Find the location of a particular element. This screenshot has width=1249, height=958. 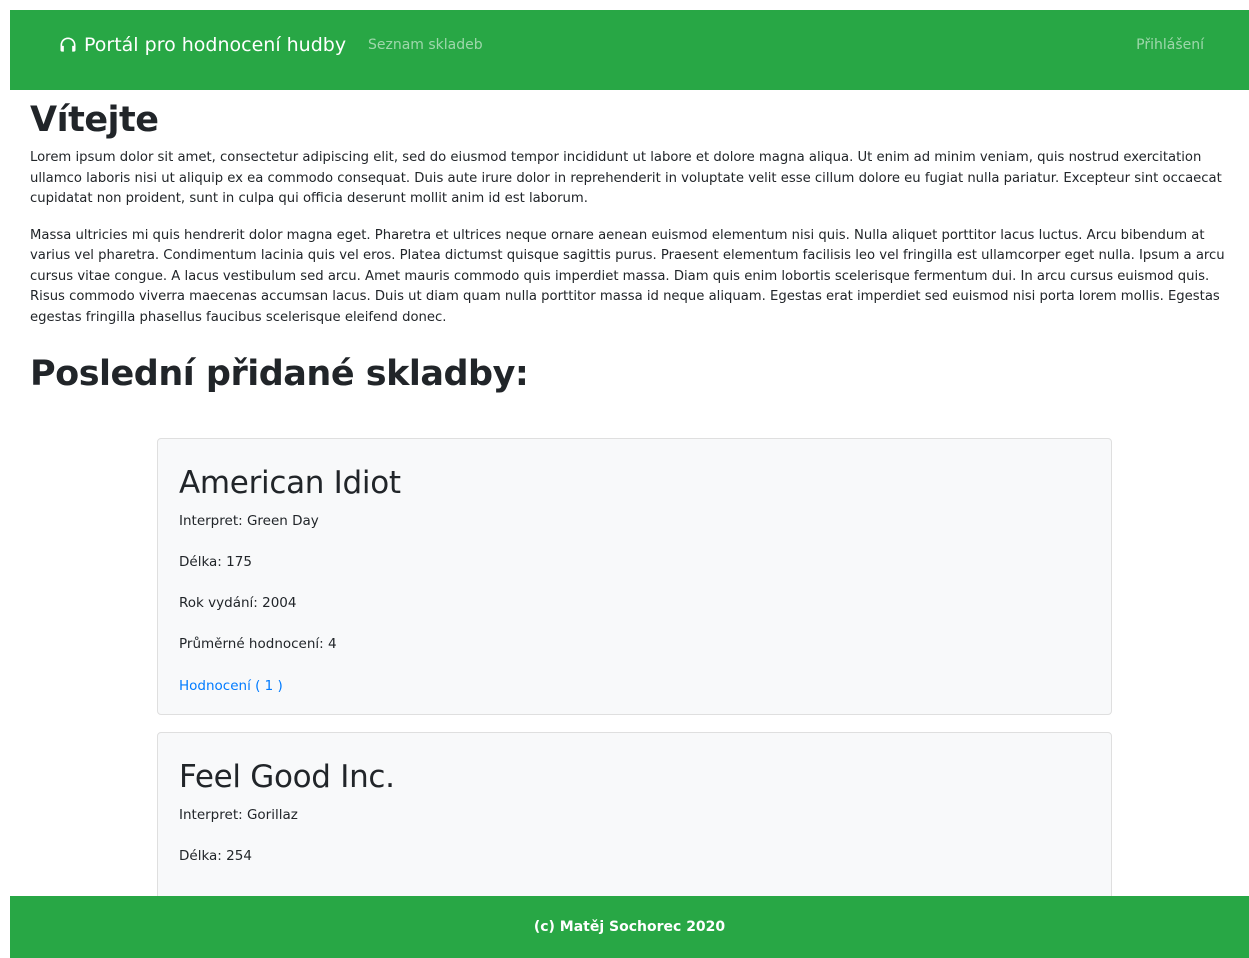

song-length: Délka: 254 is located at coordinates (215, 856).